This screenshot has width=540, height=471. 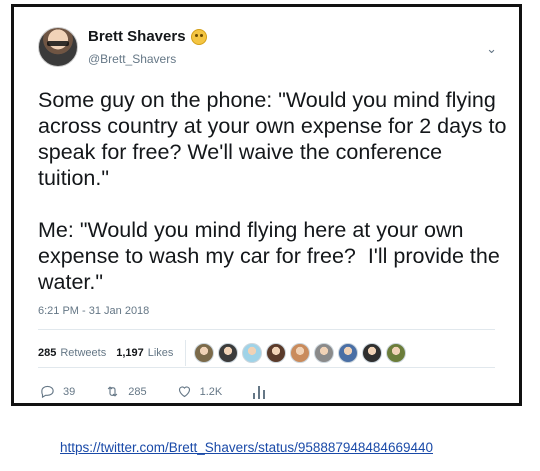 I want to click on liker-avatars, so click(x=300, y=353).